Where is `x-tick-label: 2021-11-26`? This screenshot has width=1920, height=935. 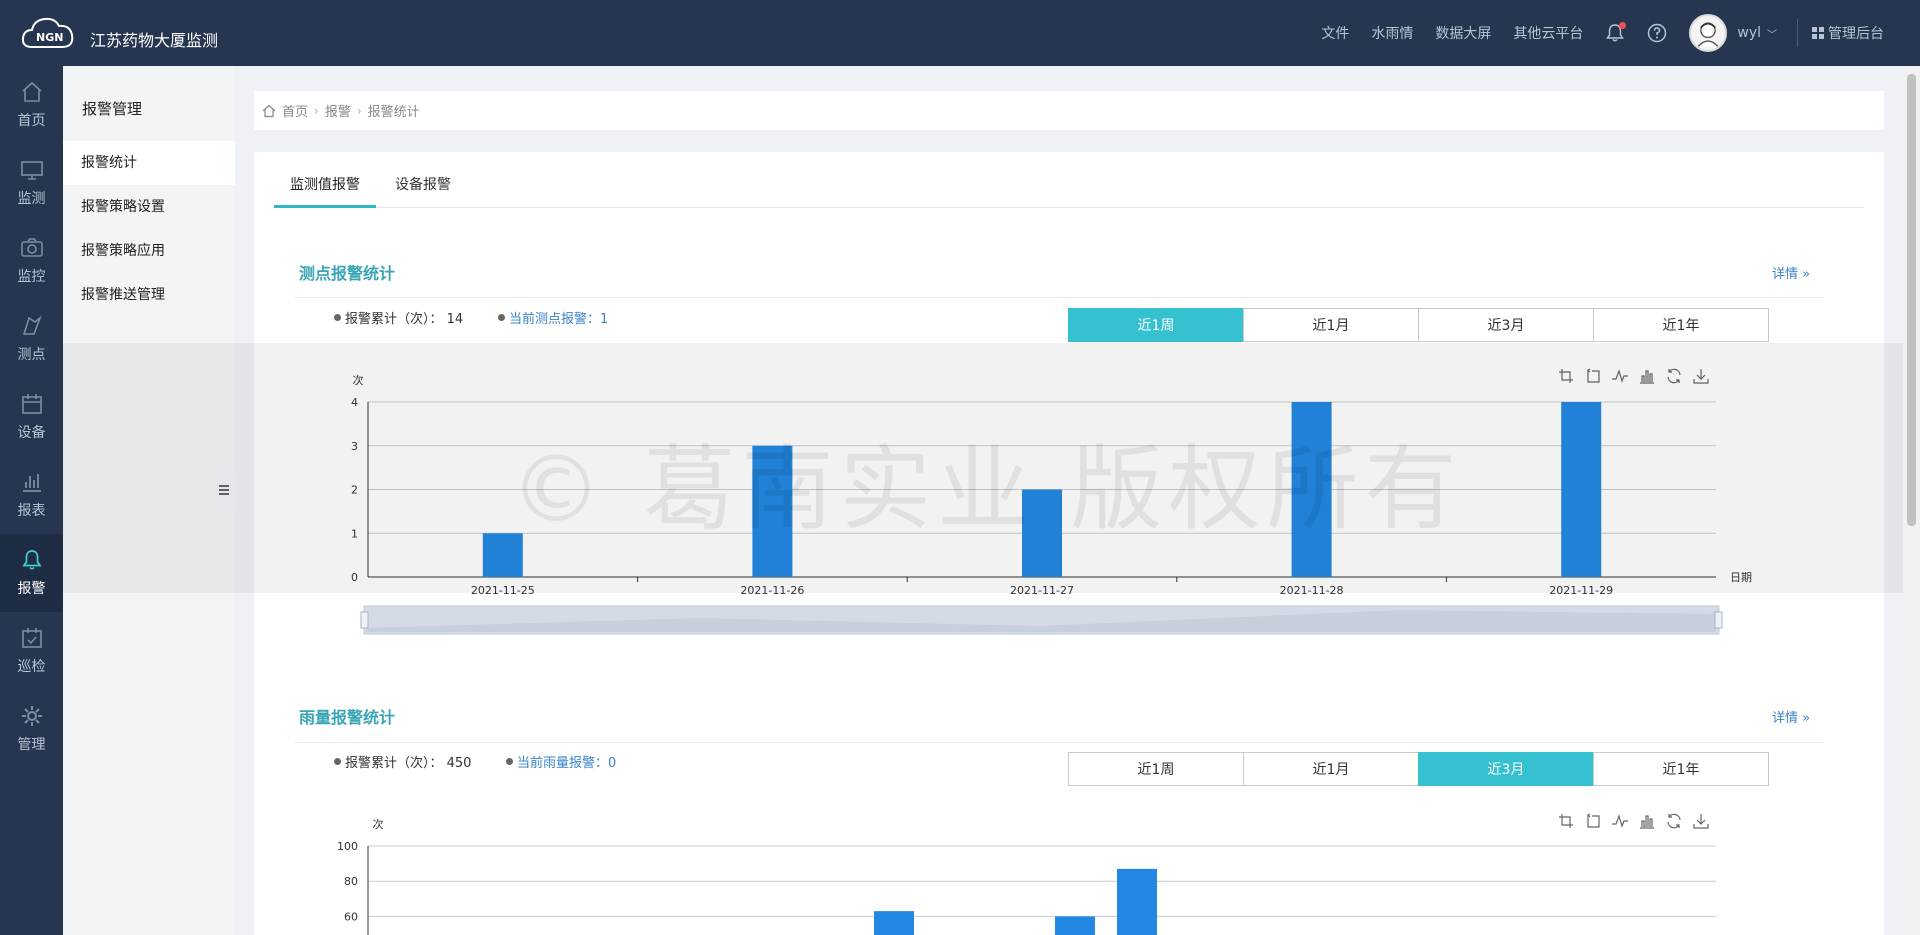
x-tick-label: 2021-11-26 is located at coordinates (772, 590).